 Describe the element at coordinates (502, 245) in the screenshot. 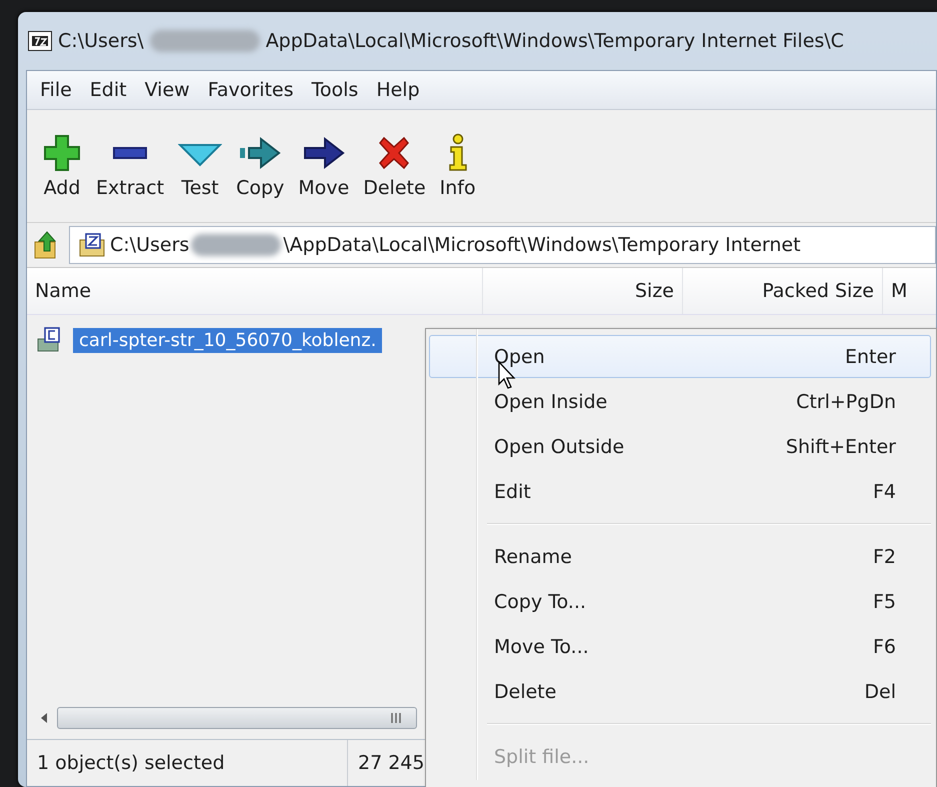

I see `address-field: C:\Users \AppData\Local\Microsoft\Windows\Temporary Internet` at that location.